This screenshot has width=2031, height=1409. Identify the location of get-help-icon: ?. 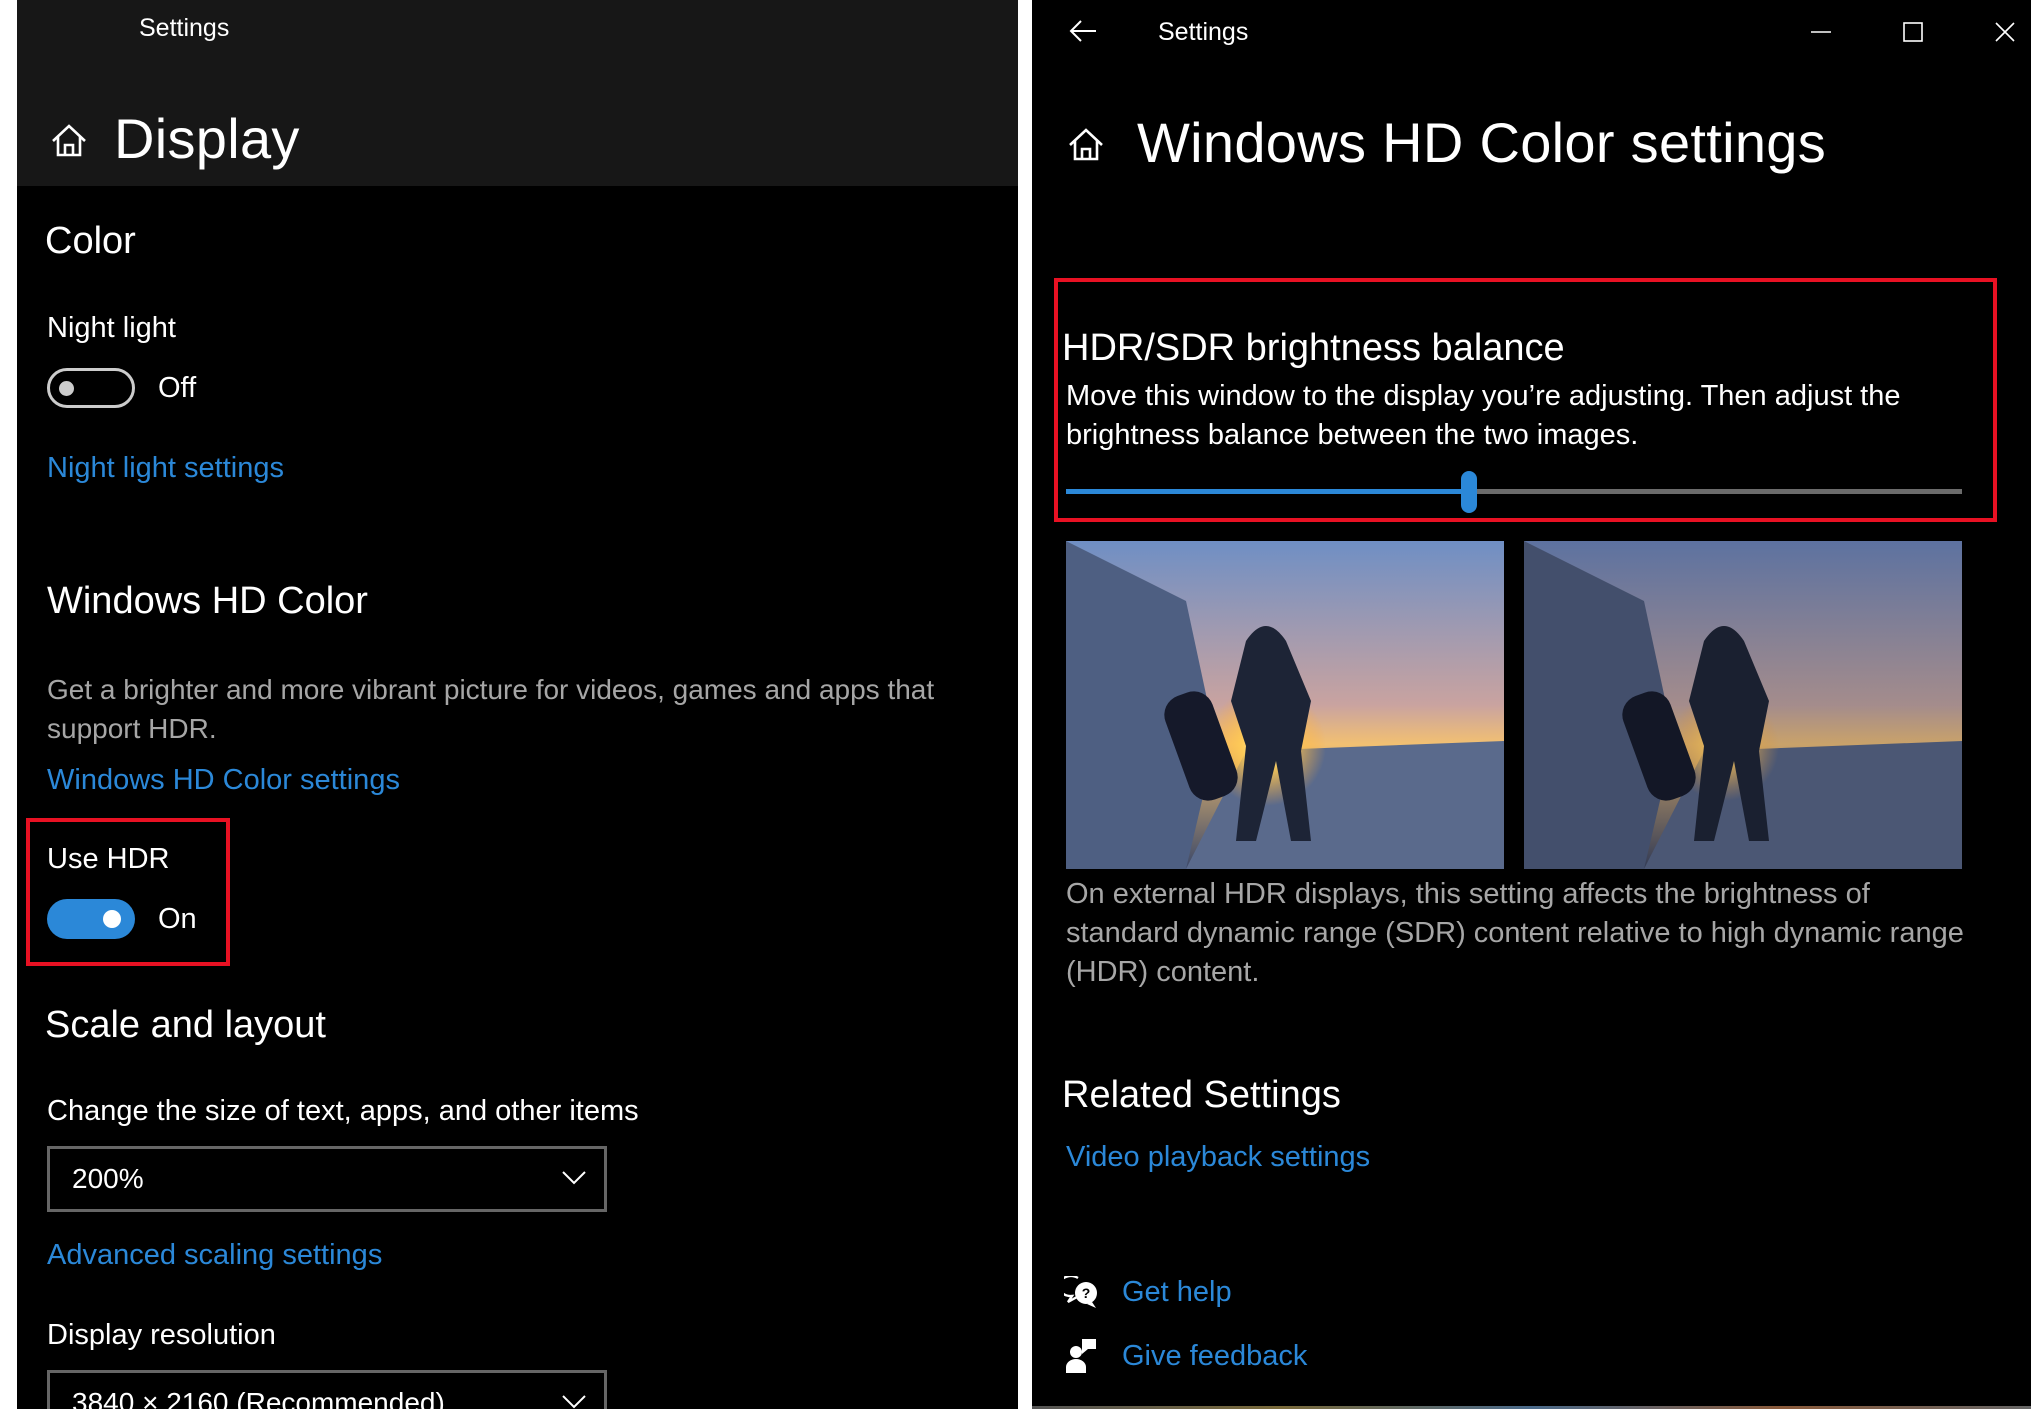
(1078, 1292).